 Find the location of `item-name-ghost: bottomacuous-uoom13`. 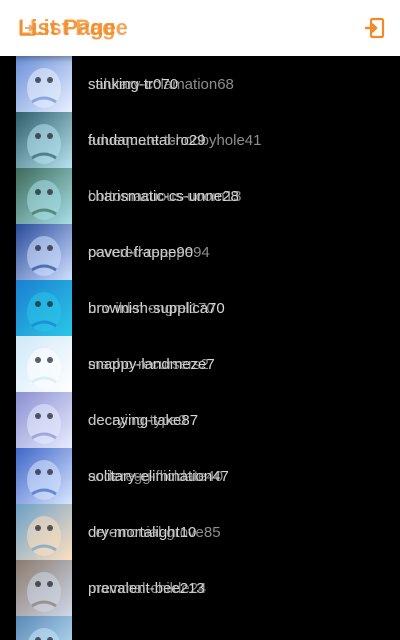

item-name-ghost: bottomacuous-uoom13 is located at coordinates (165, 196).